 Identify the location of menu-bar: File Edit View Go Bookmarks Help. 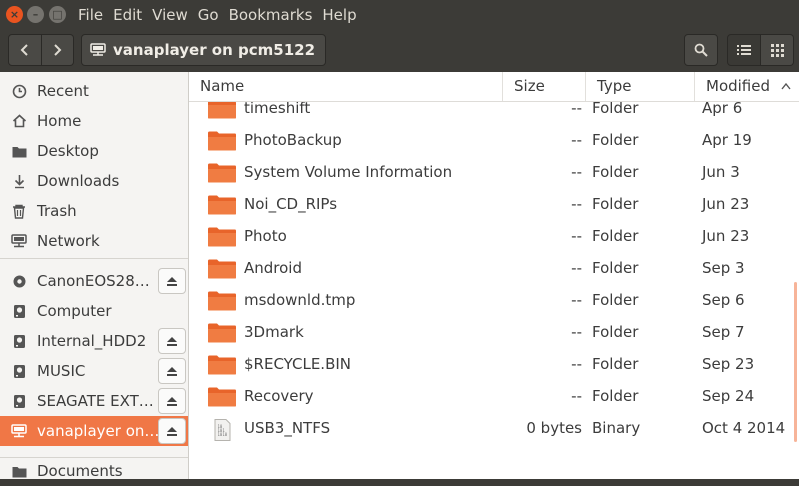
(222, 15).